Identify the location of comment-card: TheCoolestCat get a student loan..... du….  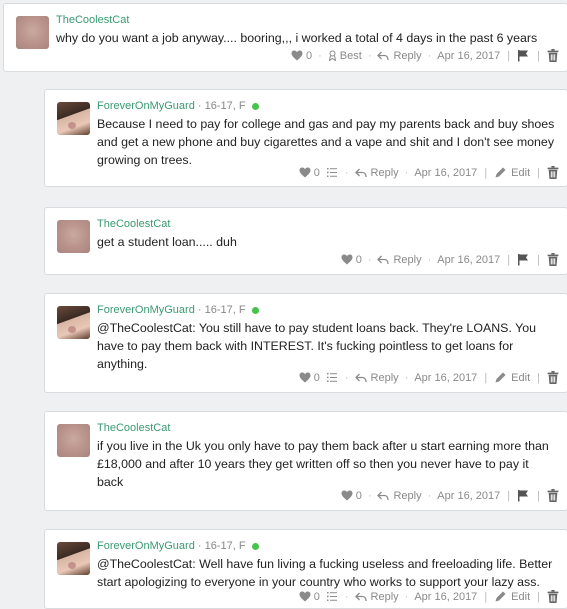
(305, 241).